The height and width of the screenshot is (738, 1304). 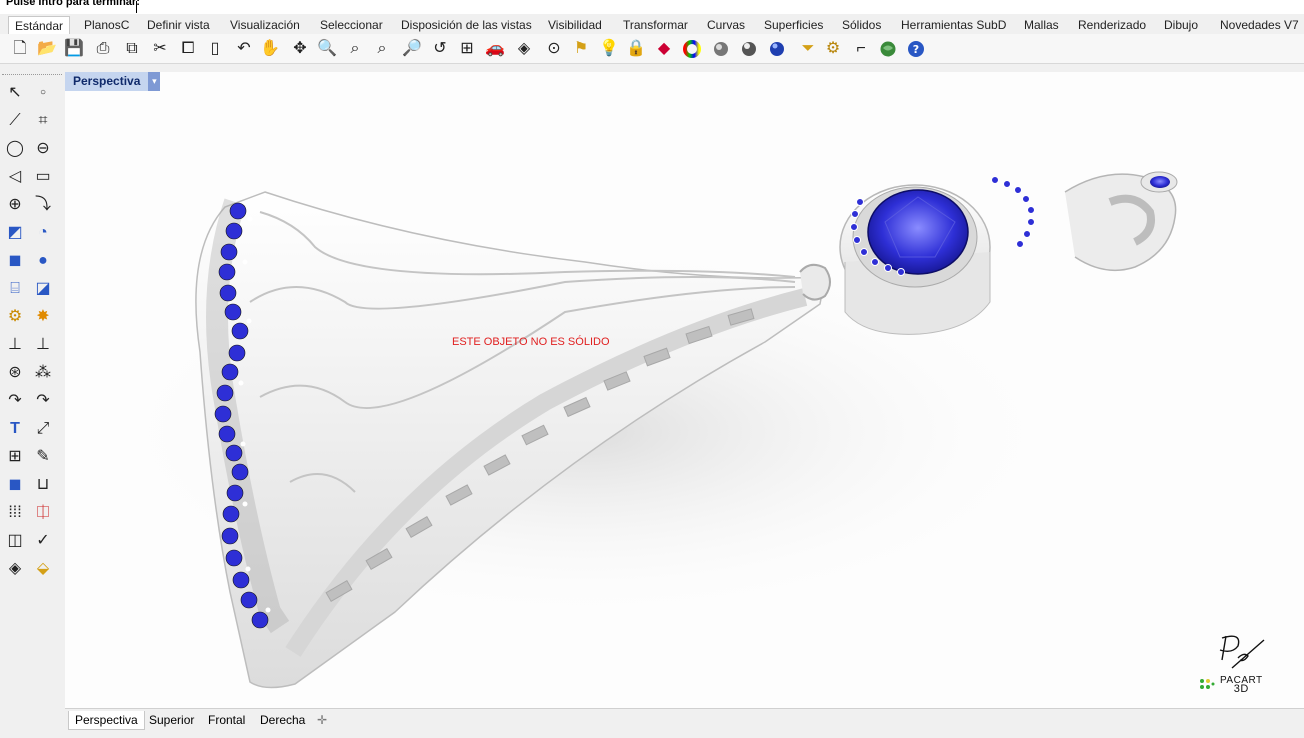 I want to click on command-prompt: Pulse Intro para terminar:, so click(x=73, y=4).